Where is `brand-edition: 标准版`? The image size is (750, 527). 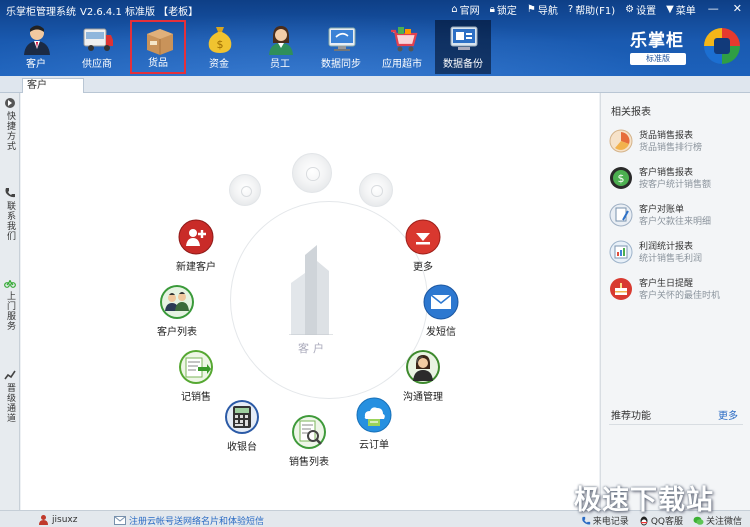 brand-edition: 标准版 is located at coordinates (658, 59).